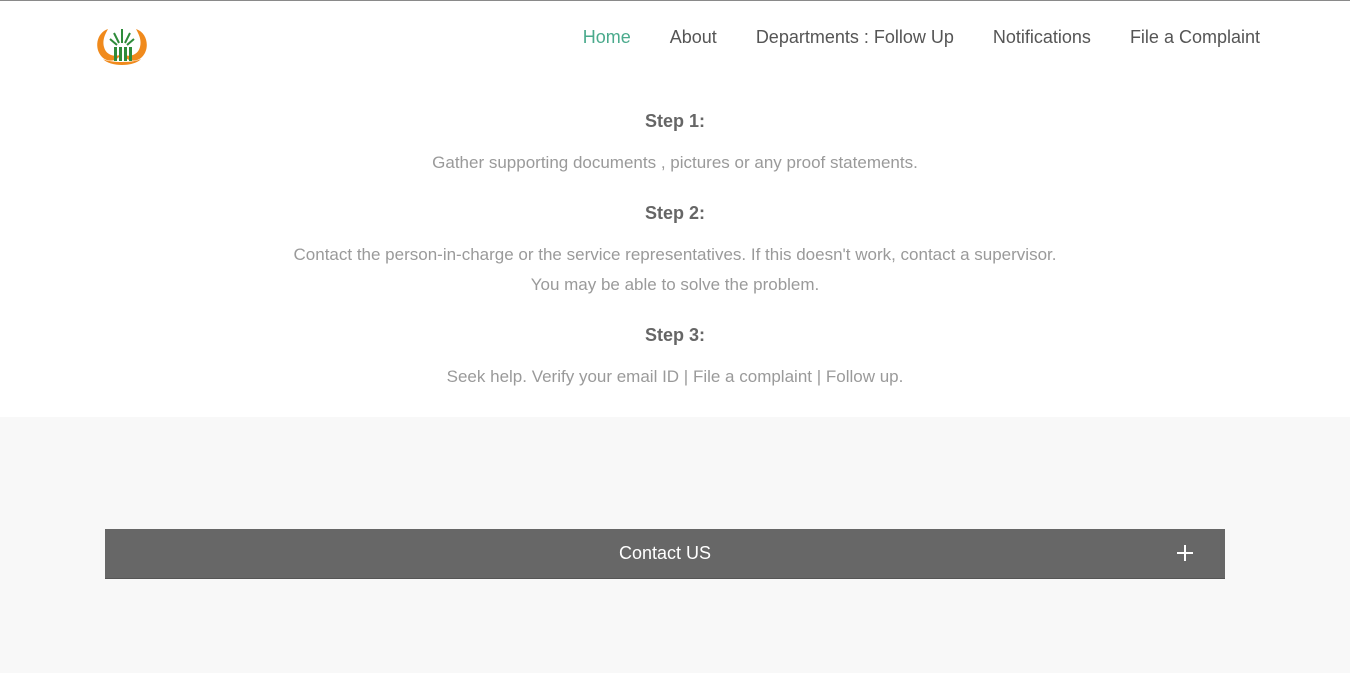 The width and height of the screenshot is (1350, 673). I want to click on contact-us-accordion: Contact US, so click(665, 554).